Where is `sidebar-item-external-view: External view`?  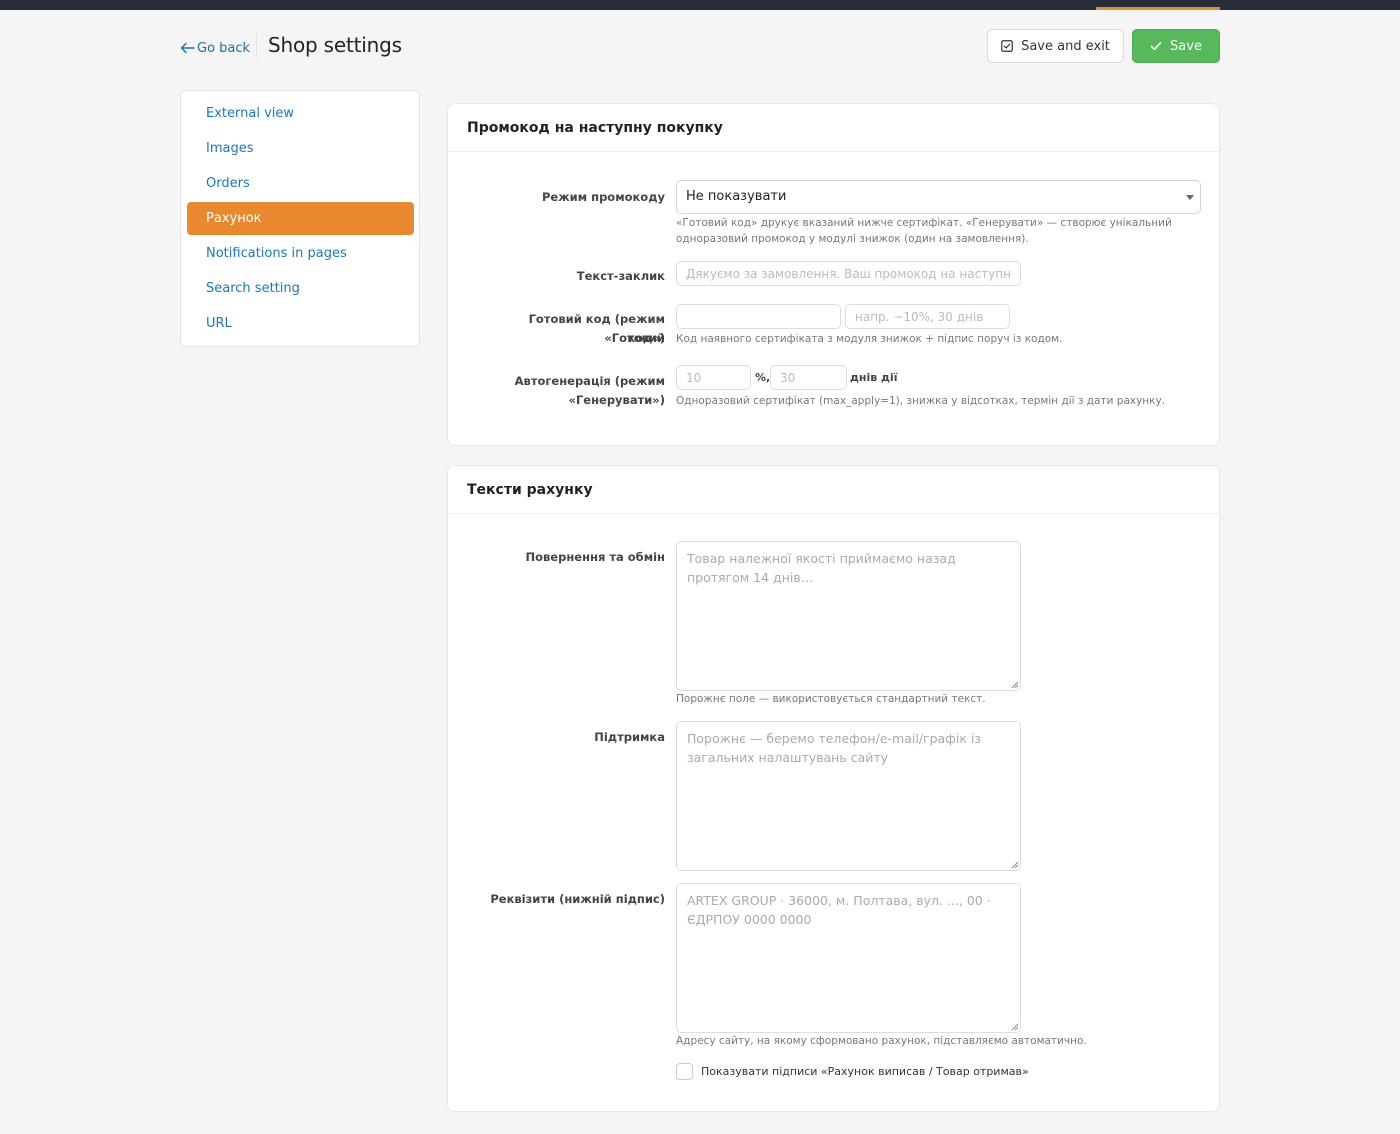 sidebar-item-external-view: External view is located at coordinates (300, 113).